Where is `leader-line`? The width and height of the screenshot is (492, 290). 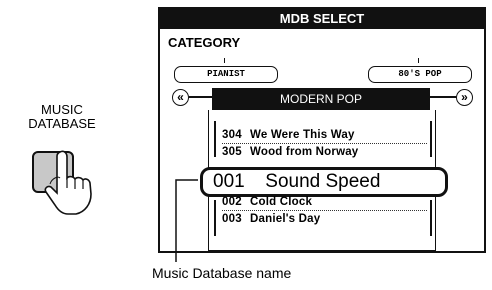 leader-line is located at coordinates (186, 220).